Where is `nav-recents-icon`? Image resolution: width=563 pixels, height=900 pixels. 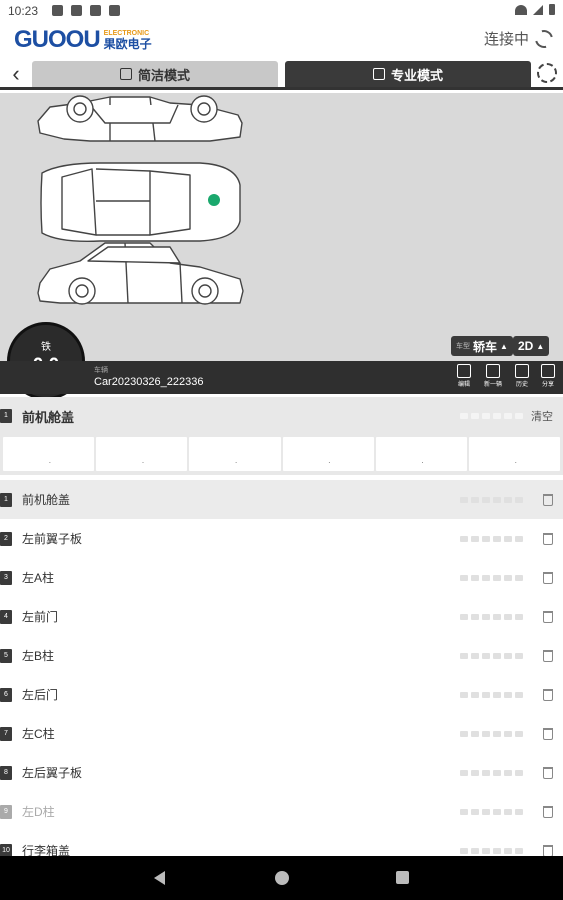
nav-recents-icon is located at coordinates (402, 877).